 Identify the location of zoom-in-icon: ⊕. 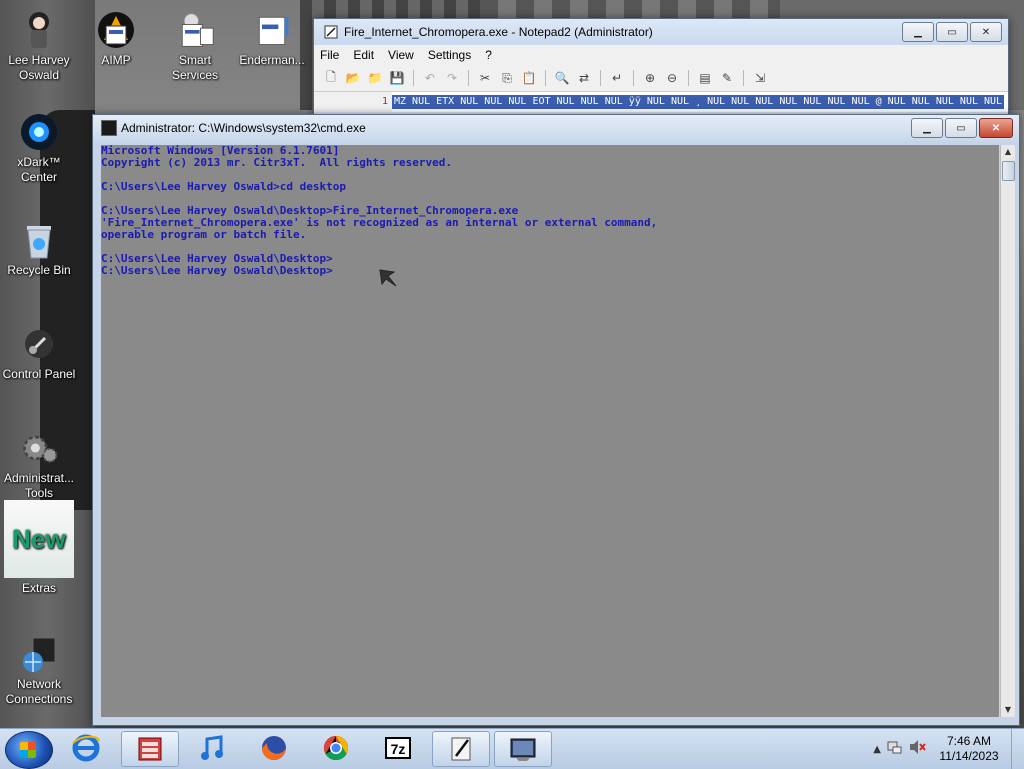
(650, 78).